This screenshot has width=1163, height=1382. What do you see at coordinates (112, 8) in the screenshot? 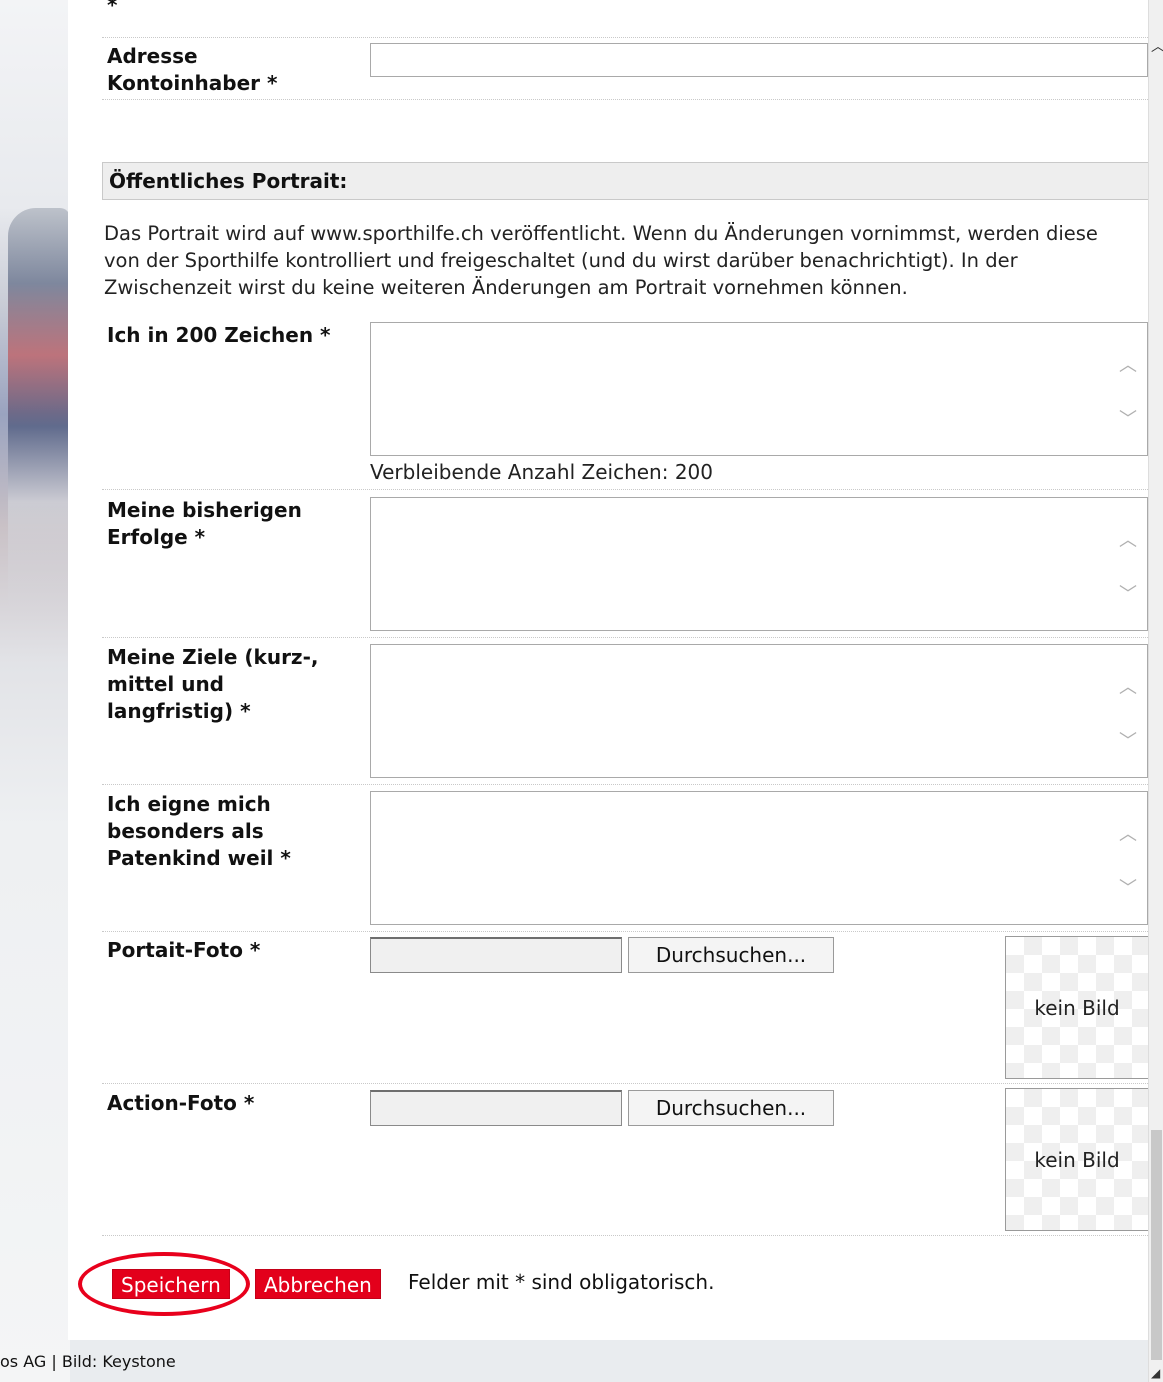
I see `top-label-asterisk: *` at bounding box center [112, 8].